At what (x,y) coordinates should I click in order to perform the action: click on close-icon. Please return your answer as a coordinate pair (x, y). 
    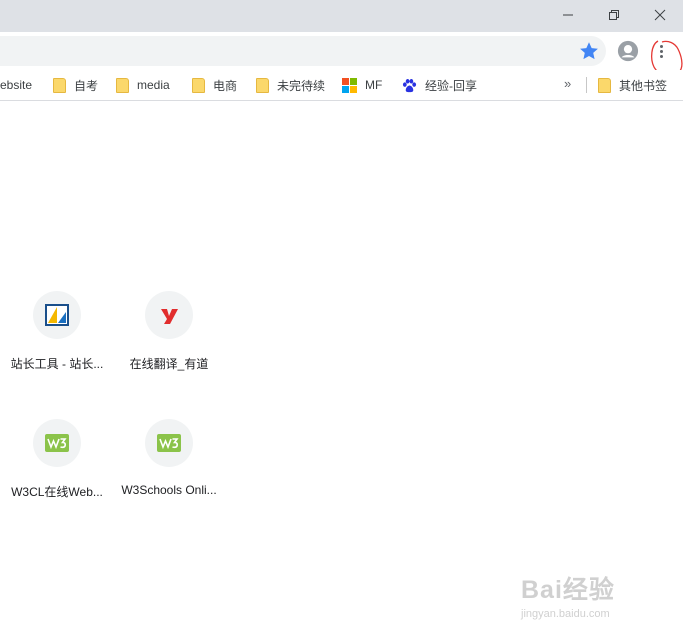
    Looking at the image, I should click on (660, 15).